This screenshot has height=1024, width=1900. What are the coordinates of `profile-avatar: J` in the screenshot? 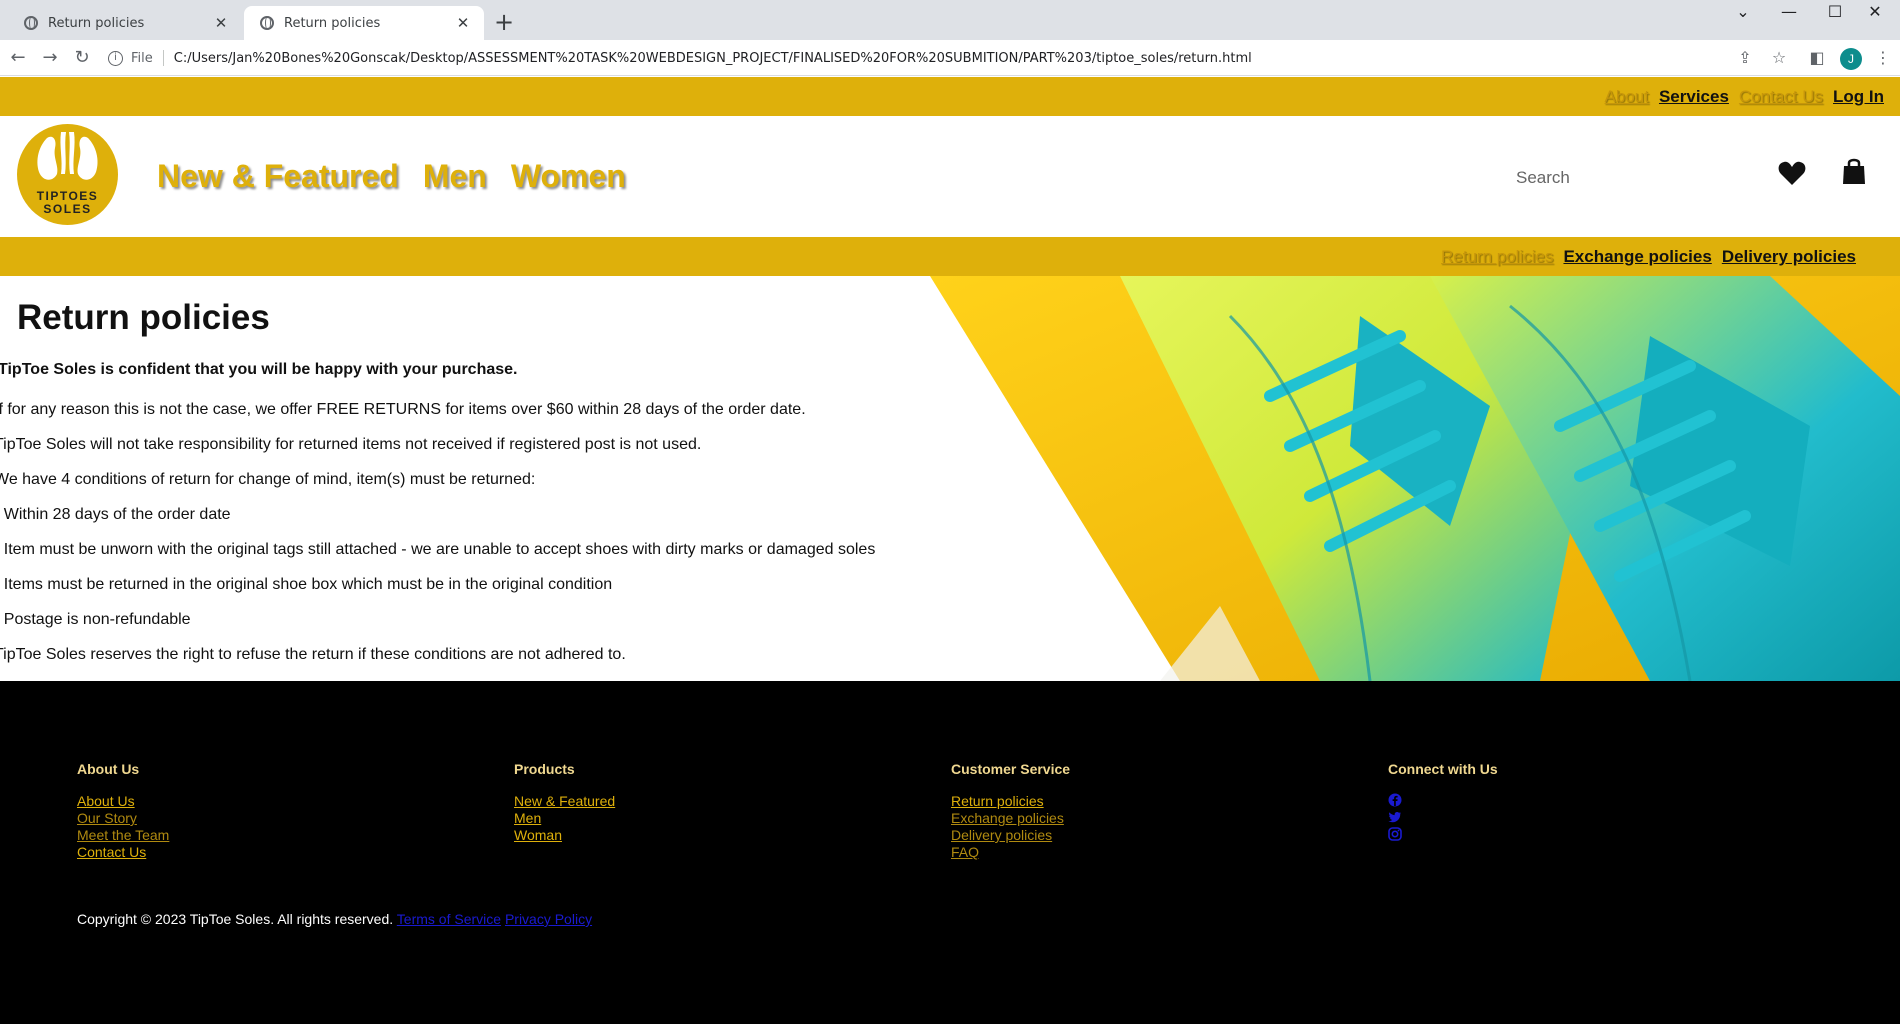 It's located at (1851, 59).